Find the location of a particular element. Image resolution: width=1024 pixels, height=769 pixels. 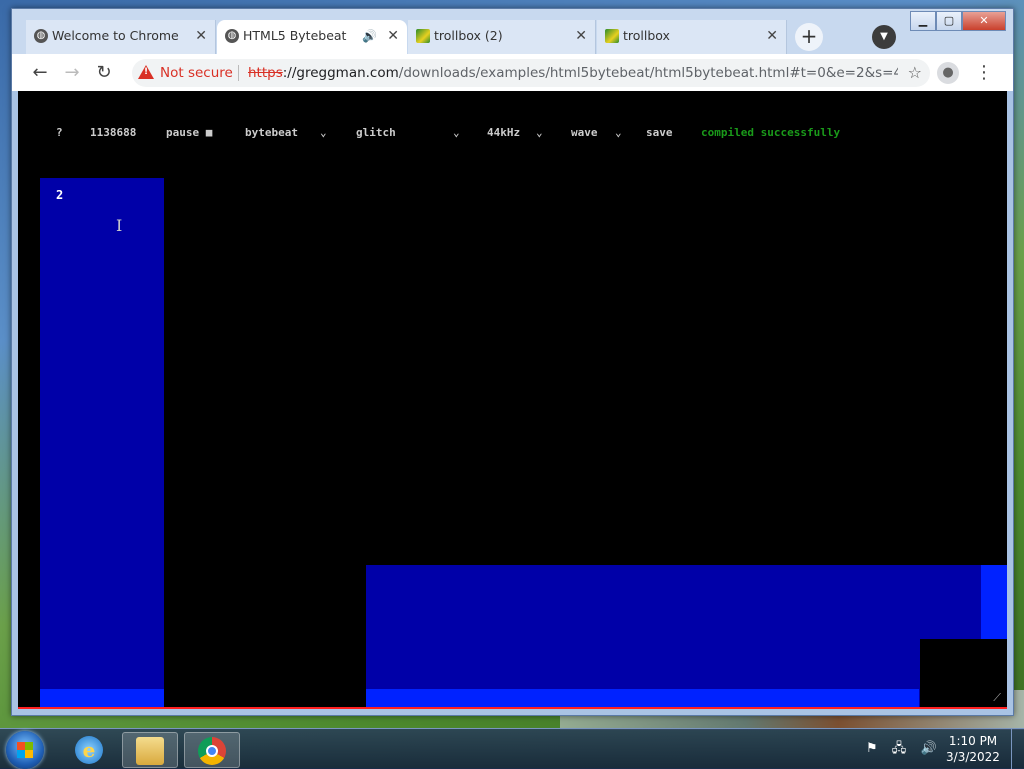

tab-trollbox: trollbox ✕ is located at coordinates (692, 37).